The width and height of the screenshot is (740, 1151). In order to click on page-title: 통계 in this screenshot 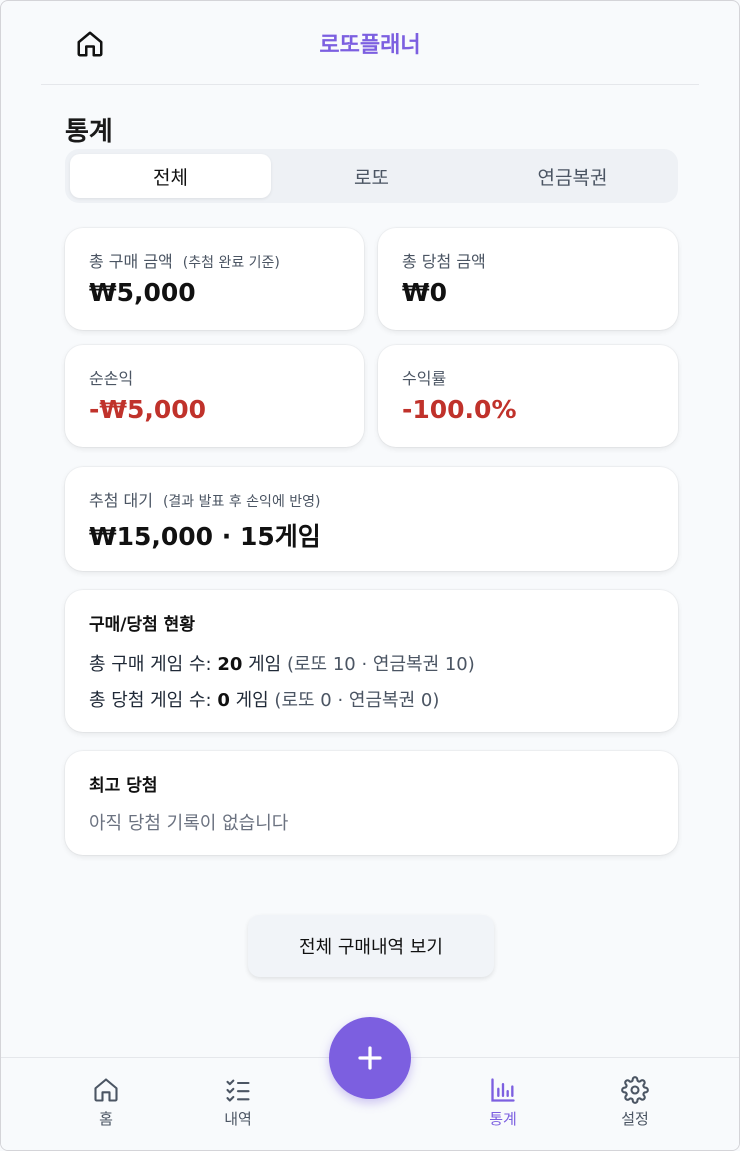, I will do `click(89, 132)`.